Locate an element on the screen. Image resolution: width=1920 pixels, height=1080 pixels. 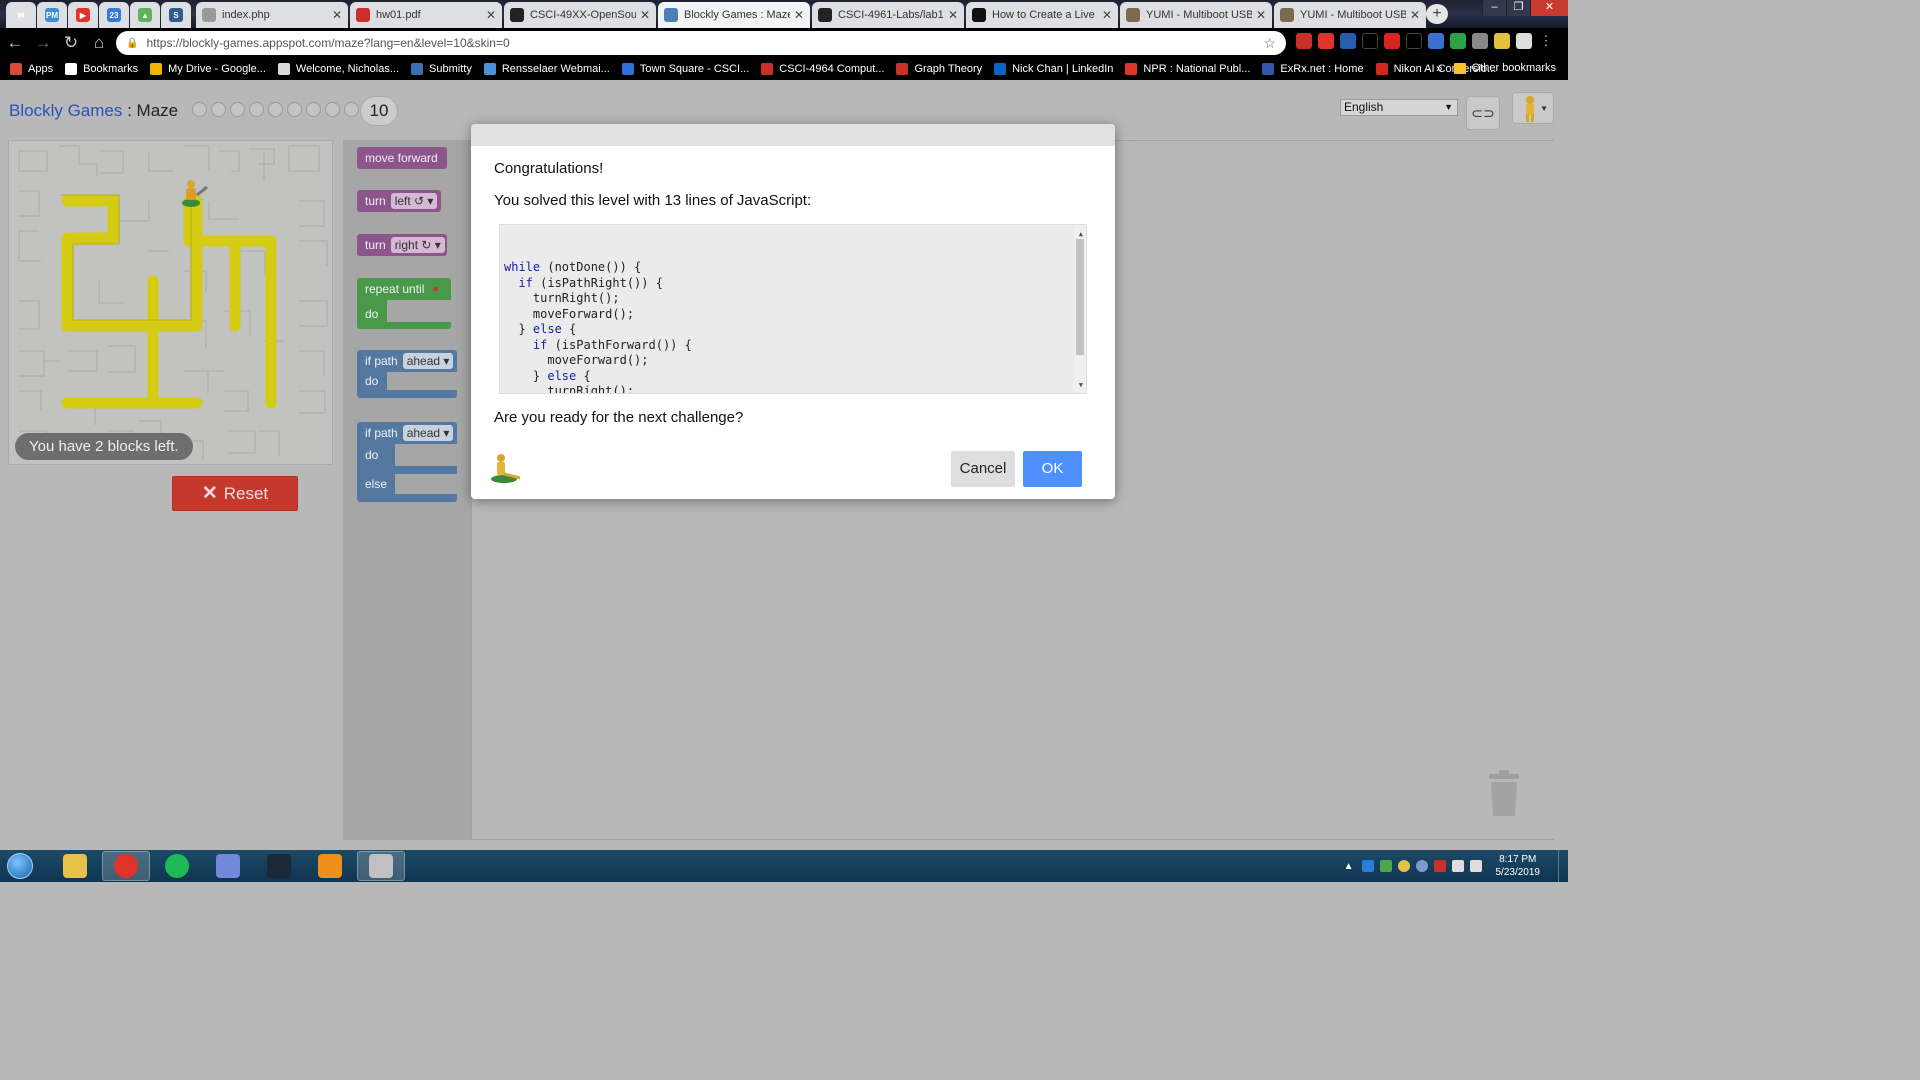
reset-button: ✕ Reset is located at coordinates (235, 493).